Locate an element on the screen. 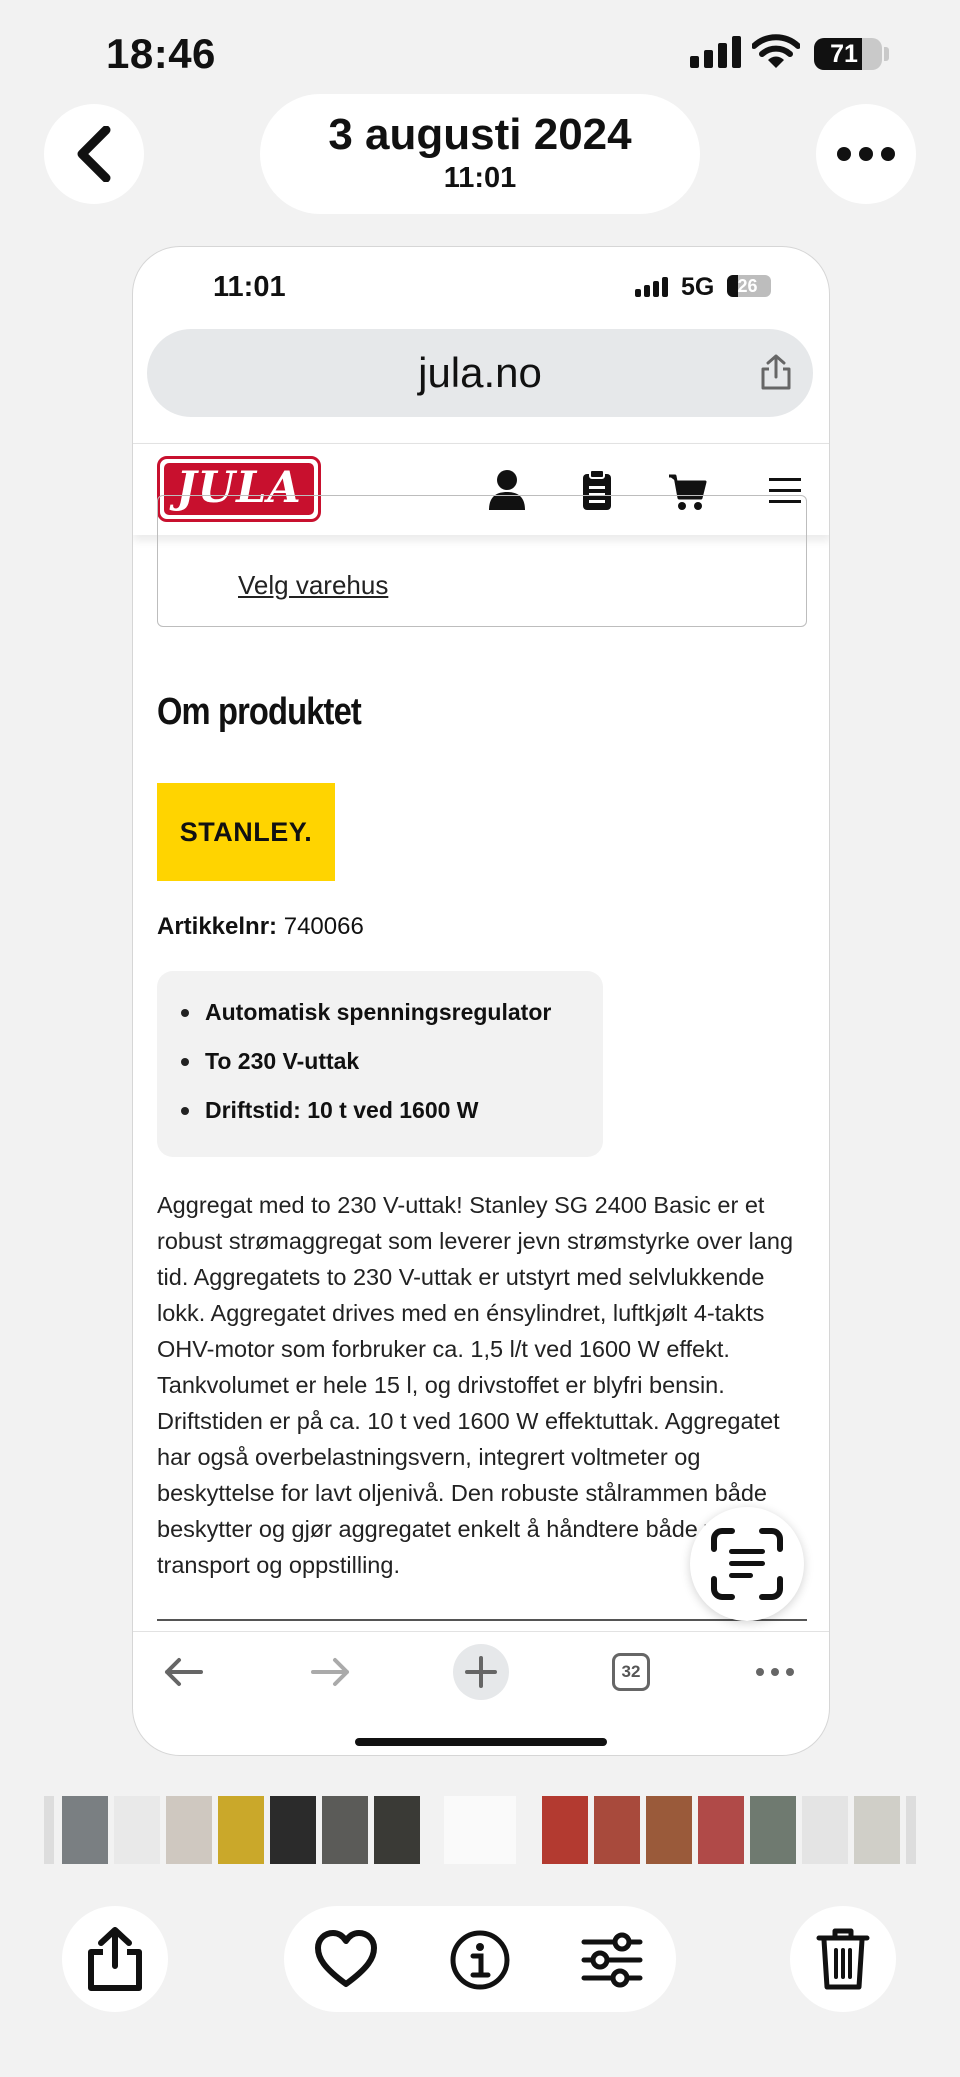  tabs-button: 32 is located at coordinates (631, 1672).